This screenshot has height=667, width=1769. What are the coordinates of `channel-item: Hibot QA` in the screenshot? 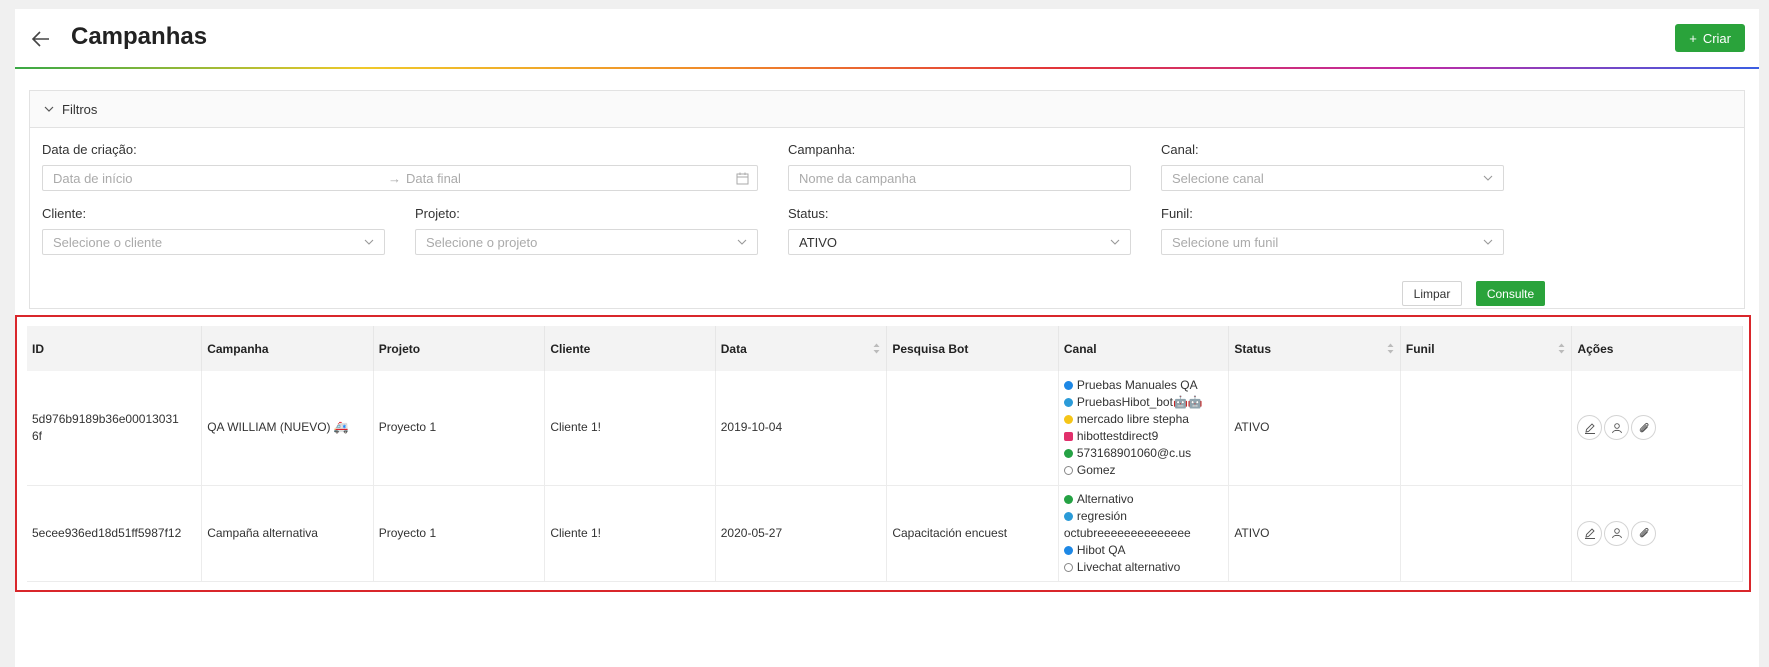 It's located at (1145, 550).